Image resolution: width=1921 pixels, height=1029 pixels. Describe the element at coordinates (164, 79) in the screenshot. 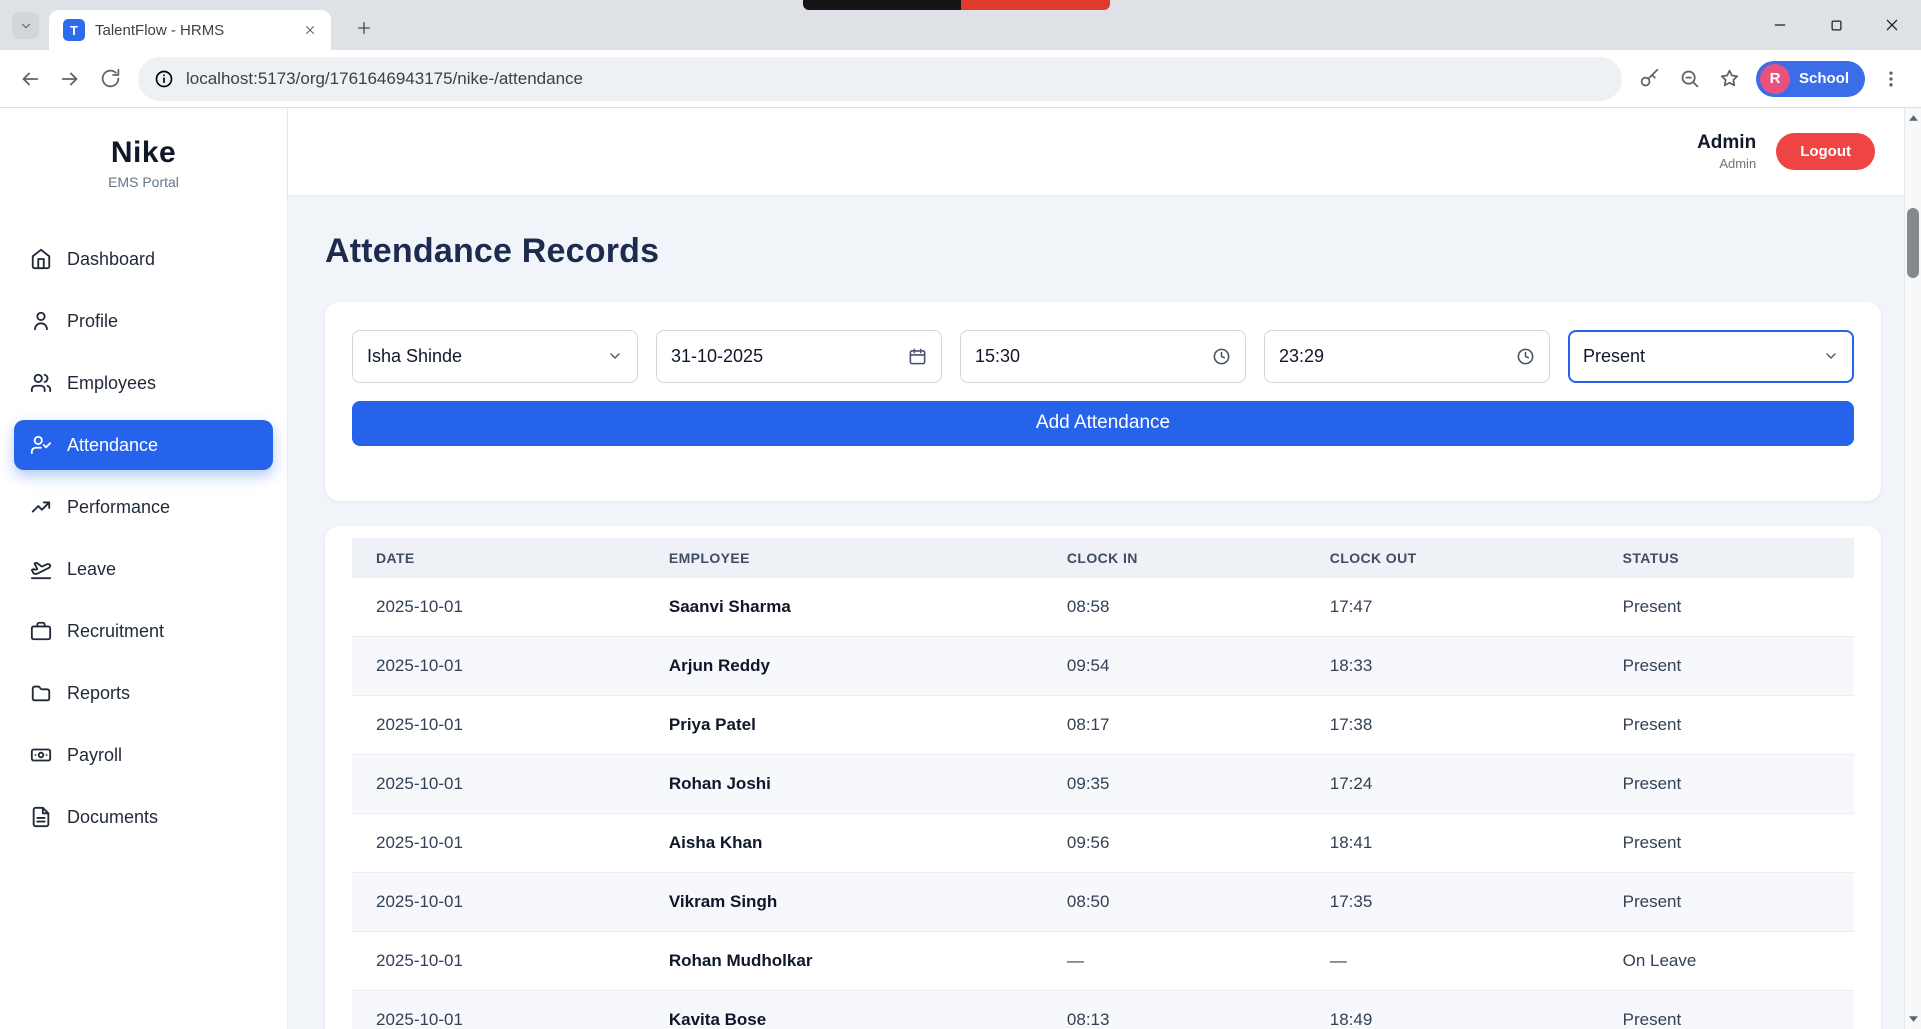

I see `site-info-icon` at that location.